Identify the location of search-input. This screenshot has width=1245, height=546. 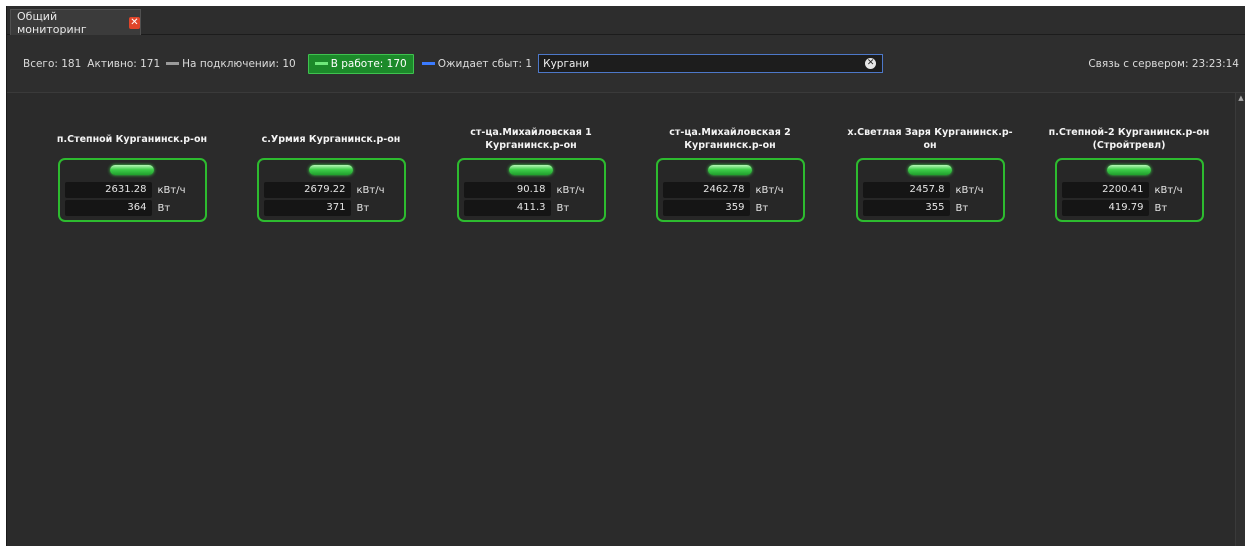
(693, 63).